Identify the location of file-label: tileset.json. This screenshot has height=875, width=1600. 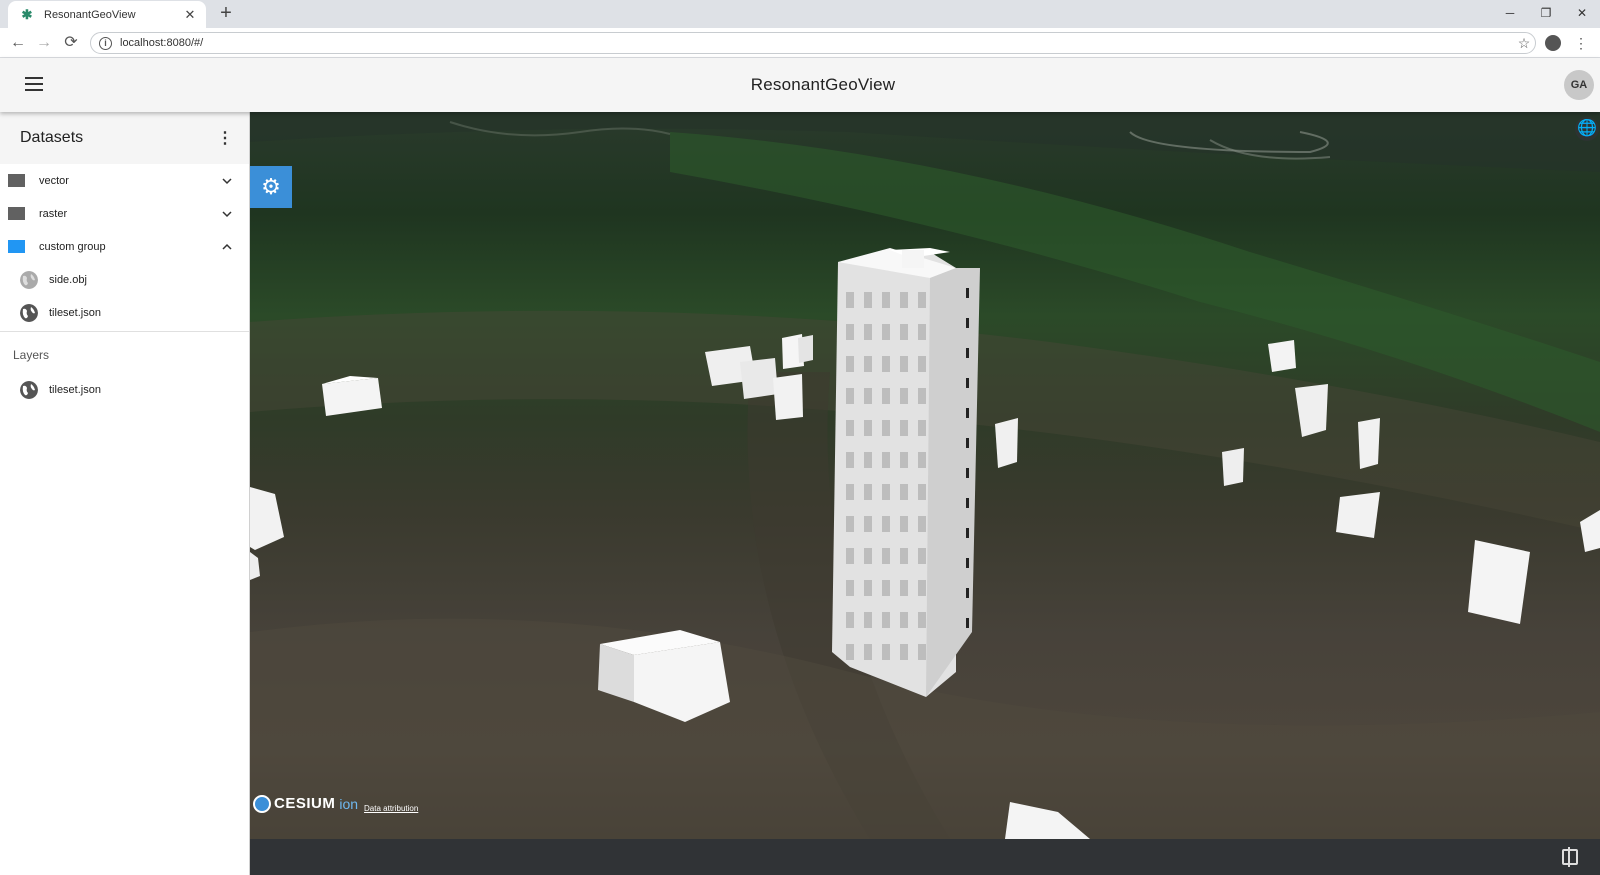
(75, 312).